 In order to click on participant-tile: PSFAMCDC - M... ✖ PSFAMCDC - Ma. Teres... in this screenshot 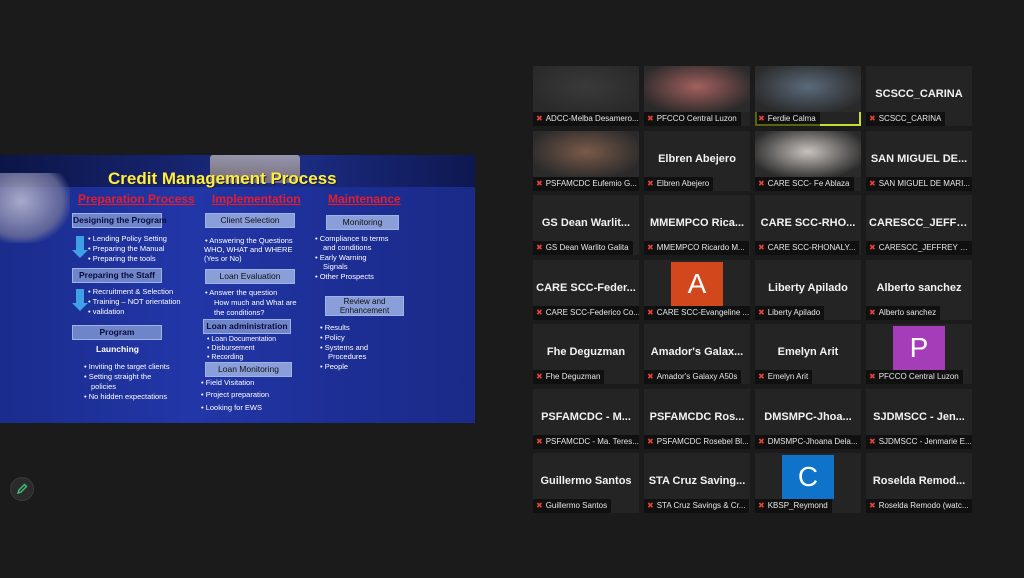, I will do `click(586, 419)`.